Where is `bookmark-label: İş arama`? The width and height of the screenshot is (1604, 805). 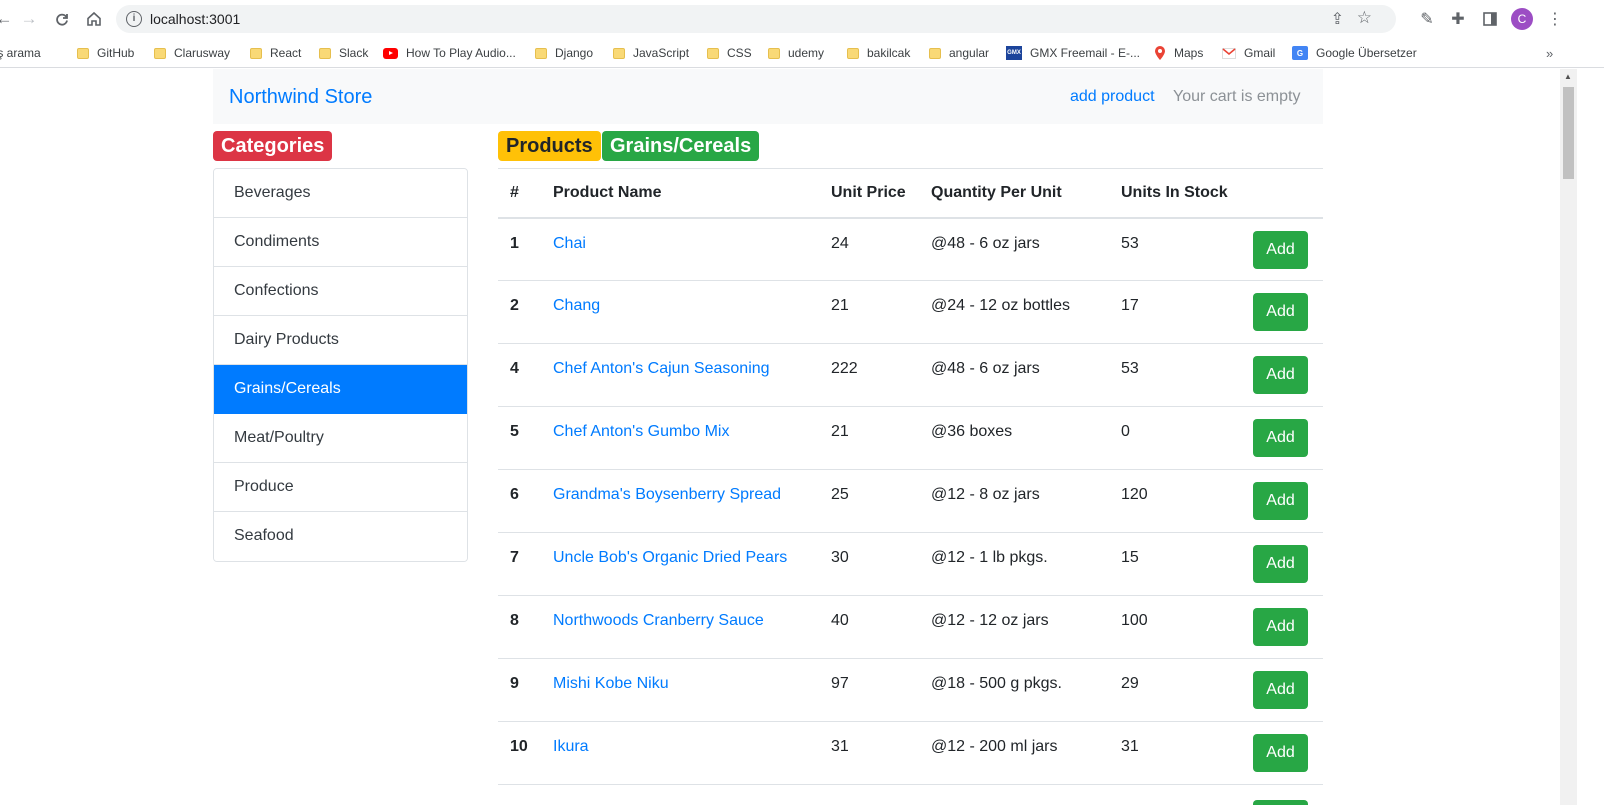
bookmark-label: İş arama is located at coordinates (20, 53).